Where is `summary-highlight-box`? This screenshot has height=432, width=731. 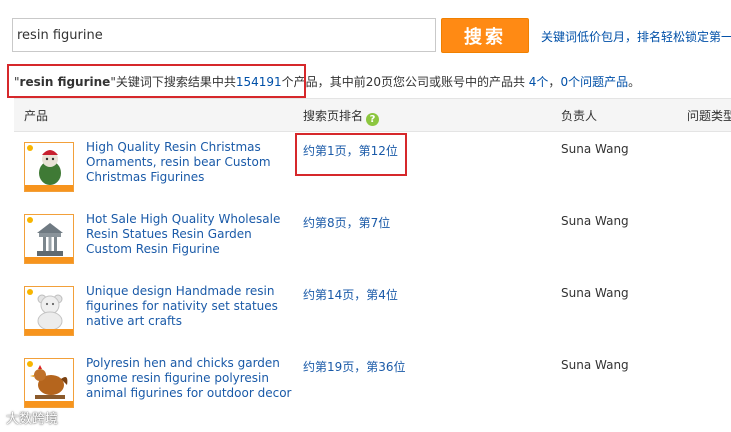
summary-highlight-box is located at coordinates (156, 81).